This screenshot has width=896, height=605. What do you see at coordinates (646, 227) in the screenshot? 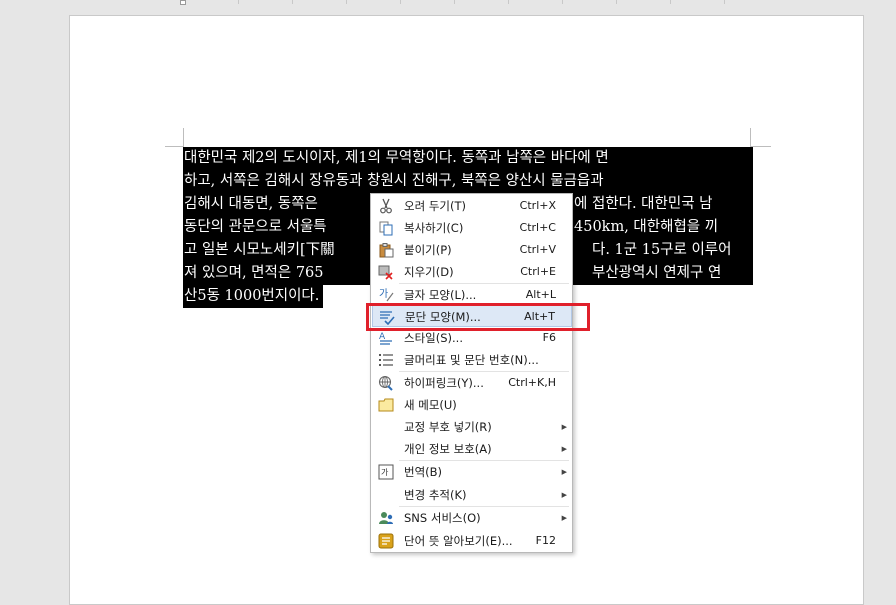
I see `text-line-right: 450km, 대한해협을 끼` at bounding box center [646, 227].